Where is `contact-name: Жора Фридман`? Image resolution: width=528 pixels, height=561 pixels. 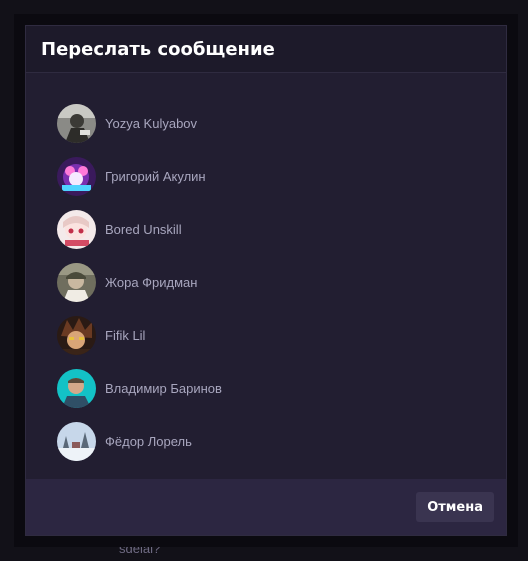
contact-name: Жора Фридман is located at coordinates (151, 282).